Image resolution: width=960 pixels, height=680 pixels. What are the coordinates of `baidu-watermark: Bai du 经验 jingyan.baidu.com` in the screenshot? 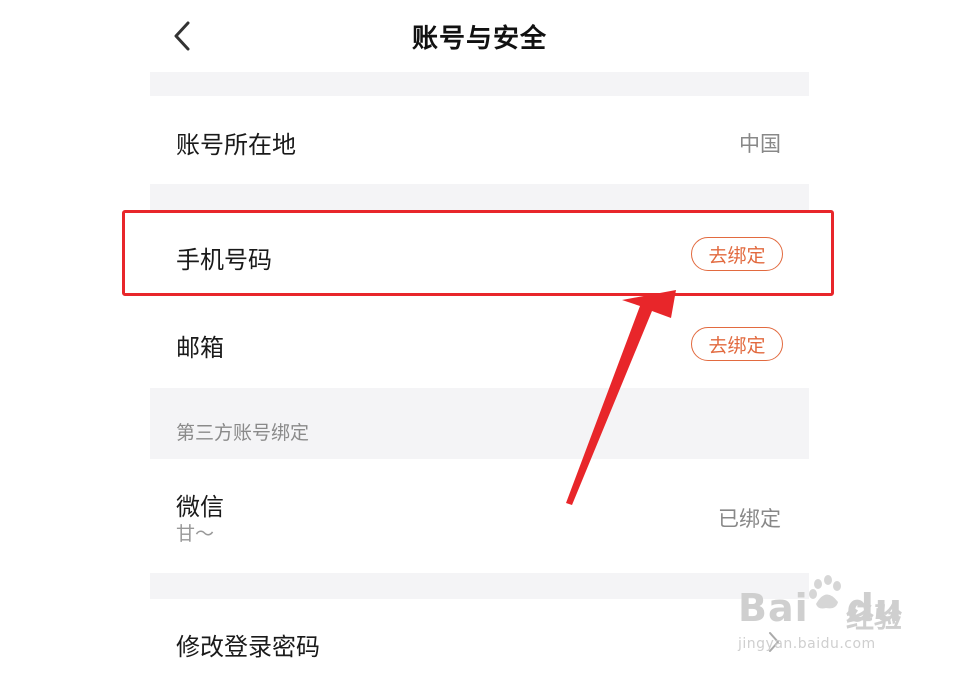 It's located at (828, 615).